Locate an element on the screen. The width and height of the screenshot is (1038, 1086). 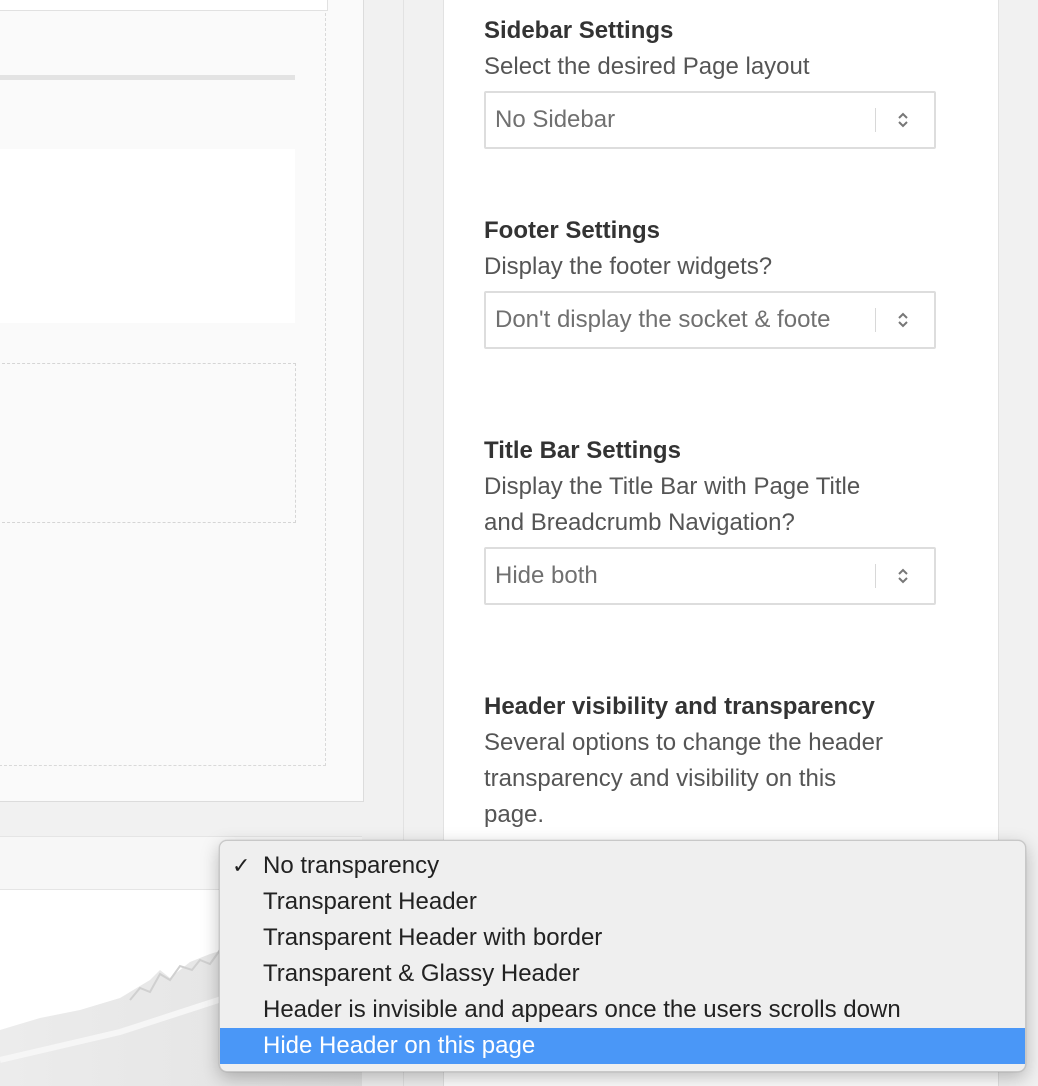
content-top-strip is located at coordinates (164, 5).